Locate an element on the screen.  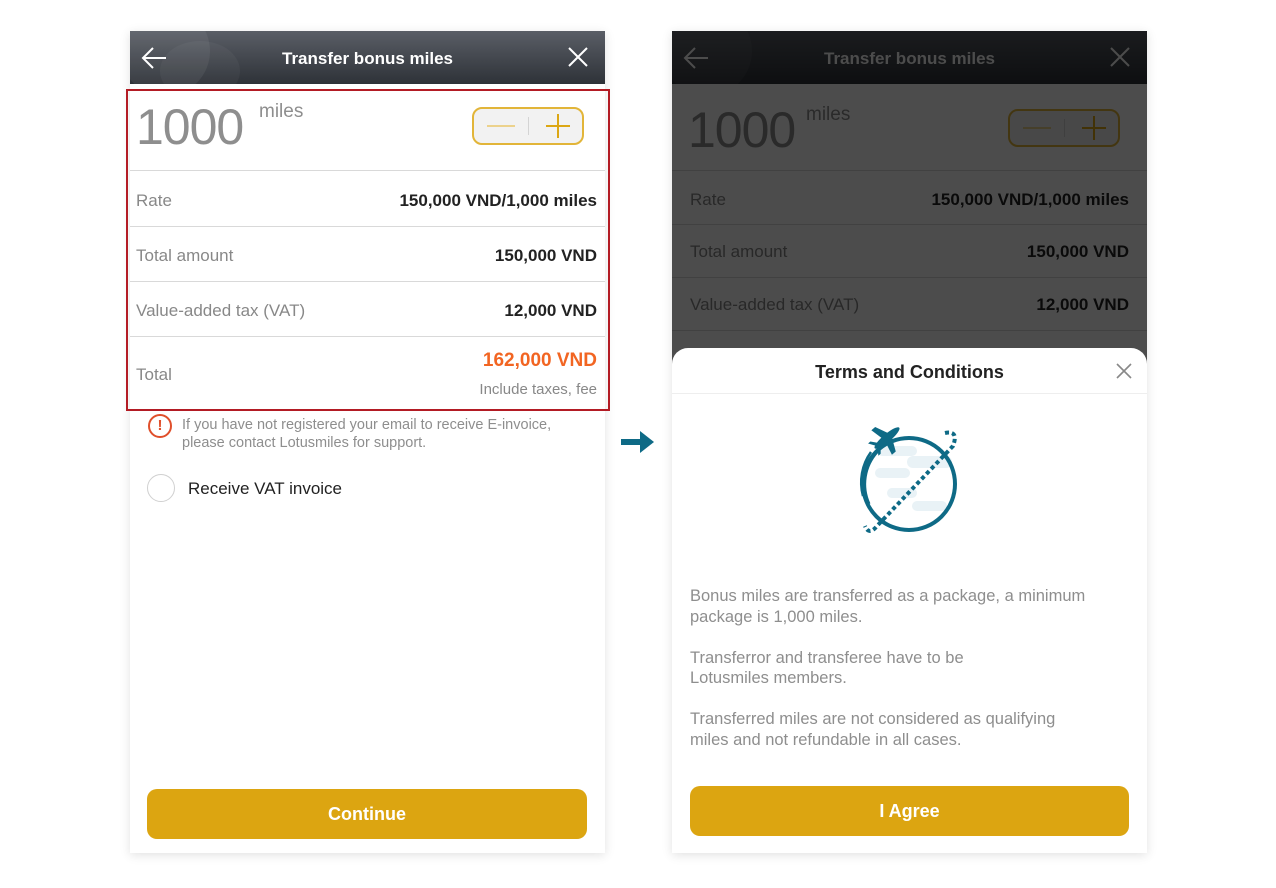
miles-stepper is located at coordinates (528, 126).